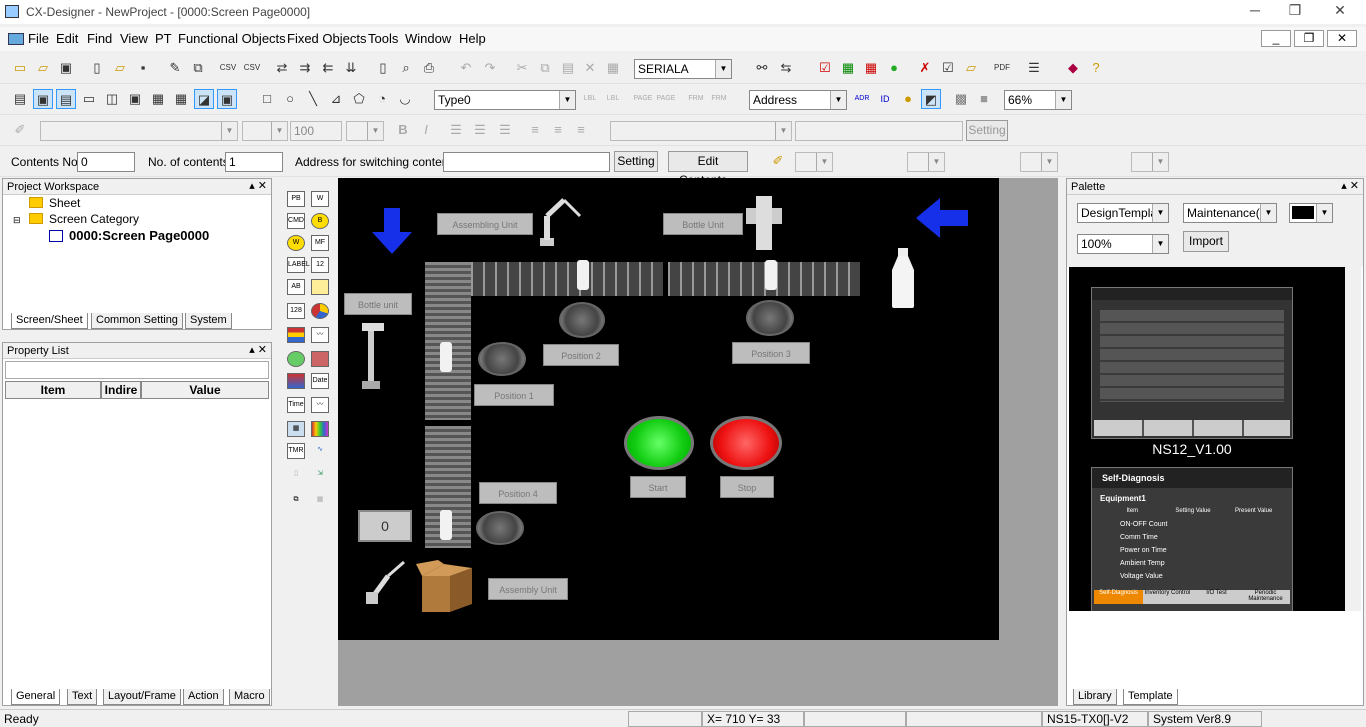 This screenshot has width=1366, height=727. I want to click on bitmap-tool, so click(320, 359).